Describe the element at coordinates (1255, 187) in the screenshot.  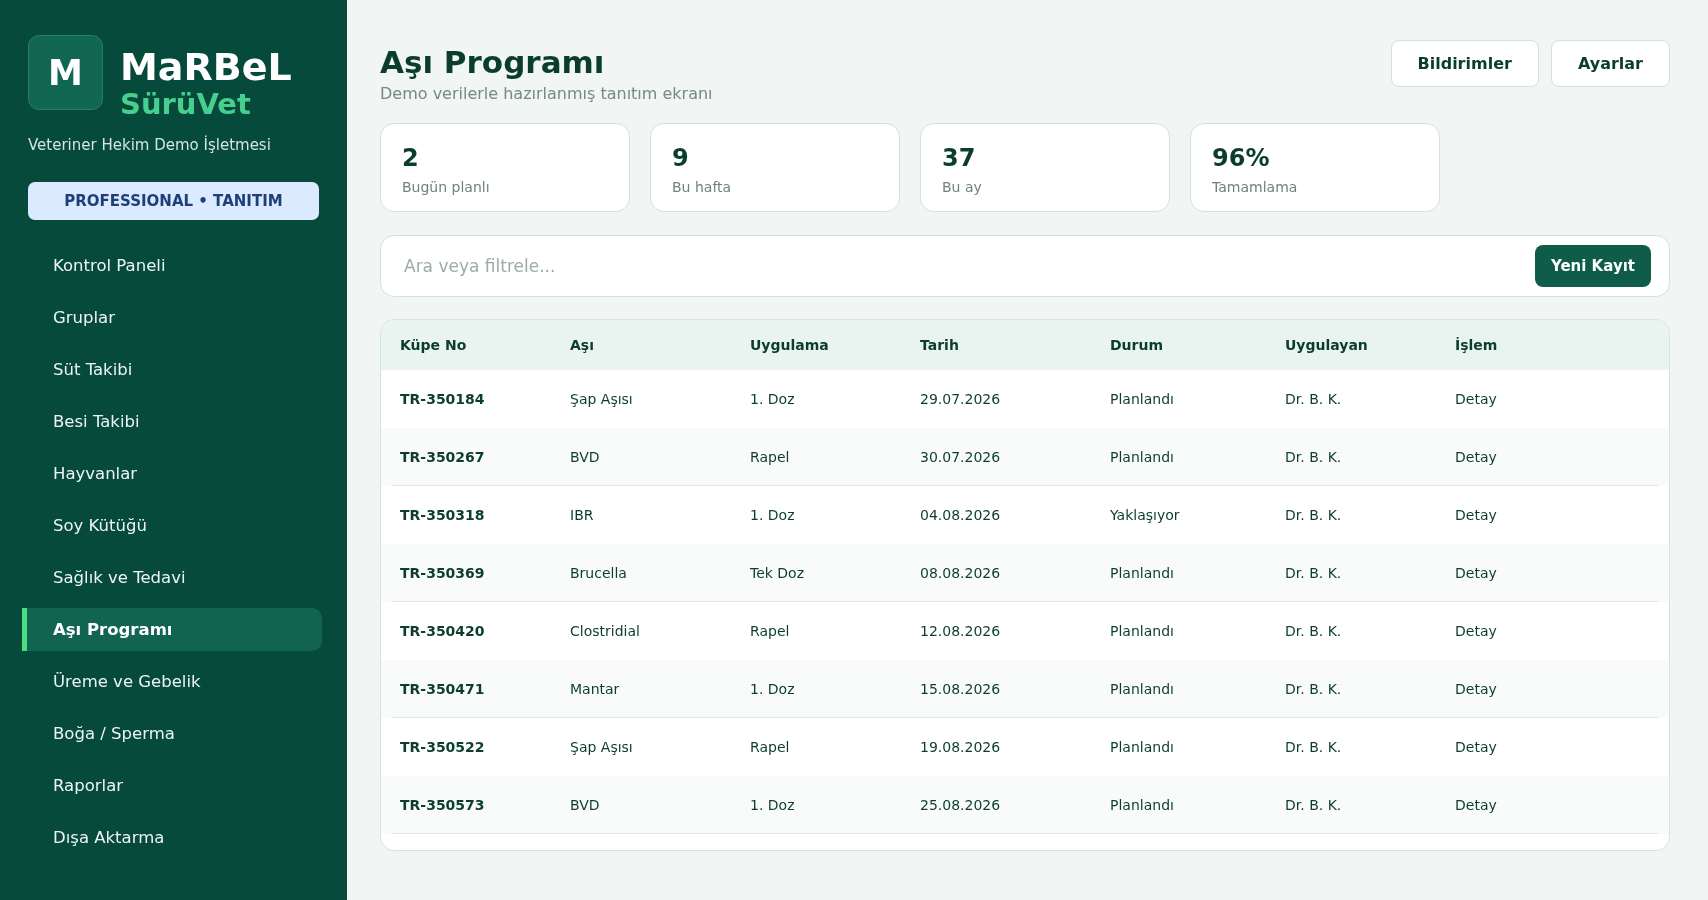
I see `stat-label: Tamamlama` at that location.